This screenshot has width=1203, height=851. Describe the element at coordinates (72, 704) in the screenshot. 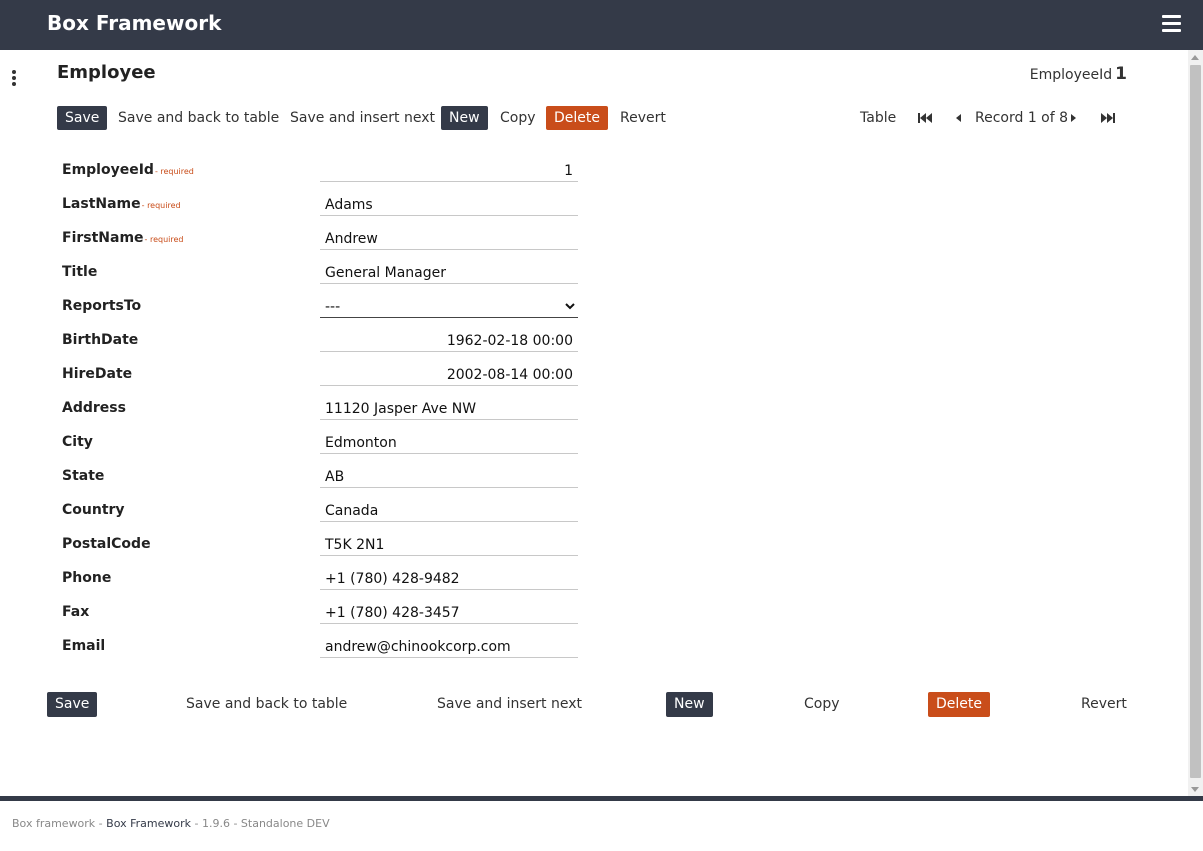

I see `save-button-bottom: Save` at that location.